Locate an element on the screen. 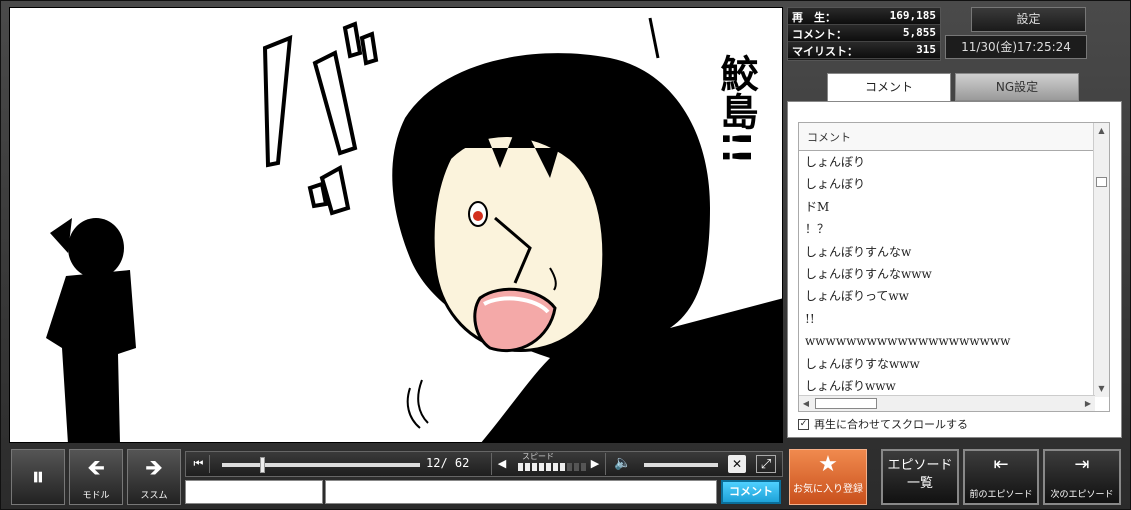 The width and height of the screenshot is (1131, 510). mylist-label: マイリスト： is located at coordinates (825, 51).